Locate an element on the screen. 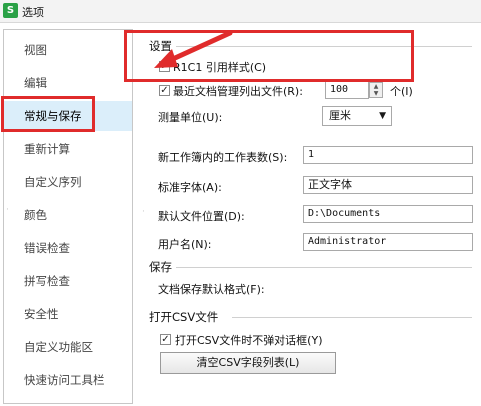  chevron-down-icon: ▼ is located at coordinates (376, 93).